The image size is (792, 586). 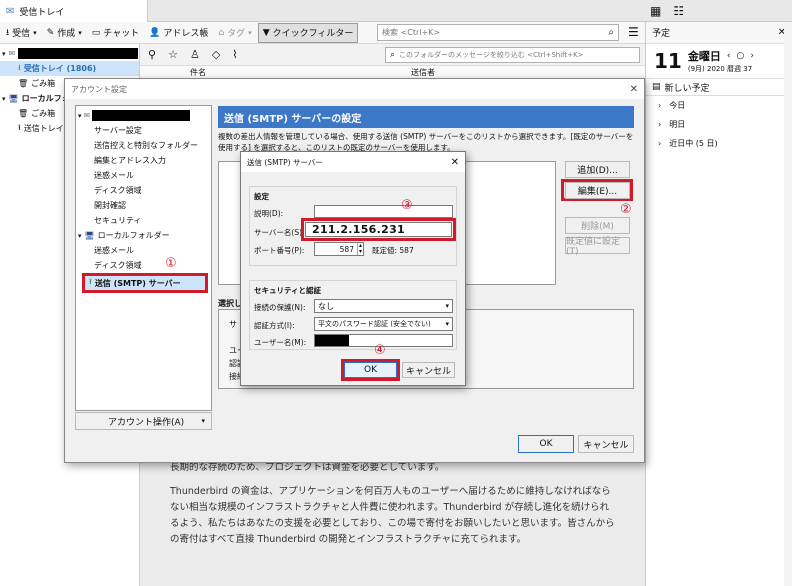 What do you see at coordinates (195, 54) in the screenshot?
I see `contact-icon: ♙` at bounding box center [195, 54].